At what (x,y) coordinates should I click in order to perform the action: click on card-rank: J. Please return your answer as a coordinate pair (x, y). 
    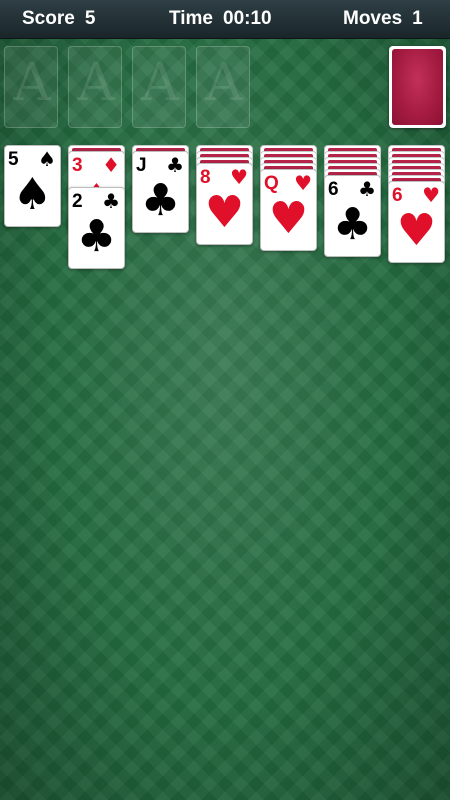
    Looking at the image, I should click on (141, 165).